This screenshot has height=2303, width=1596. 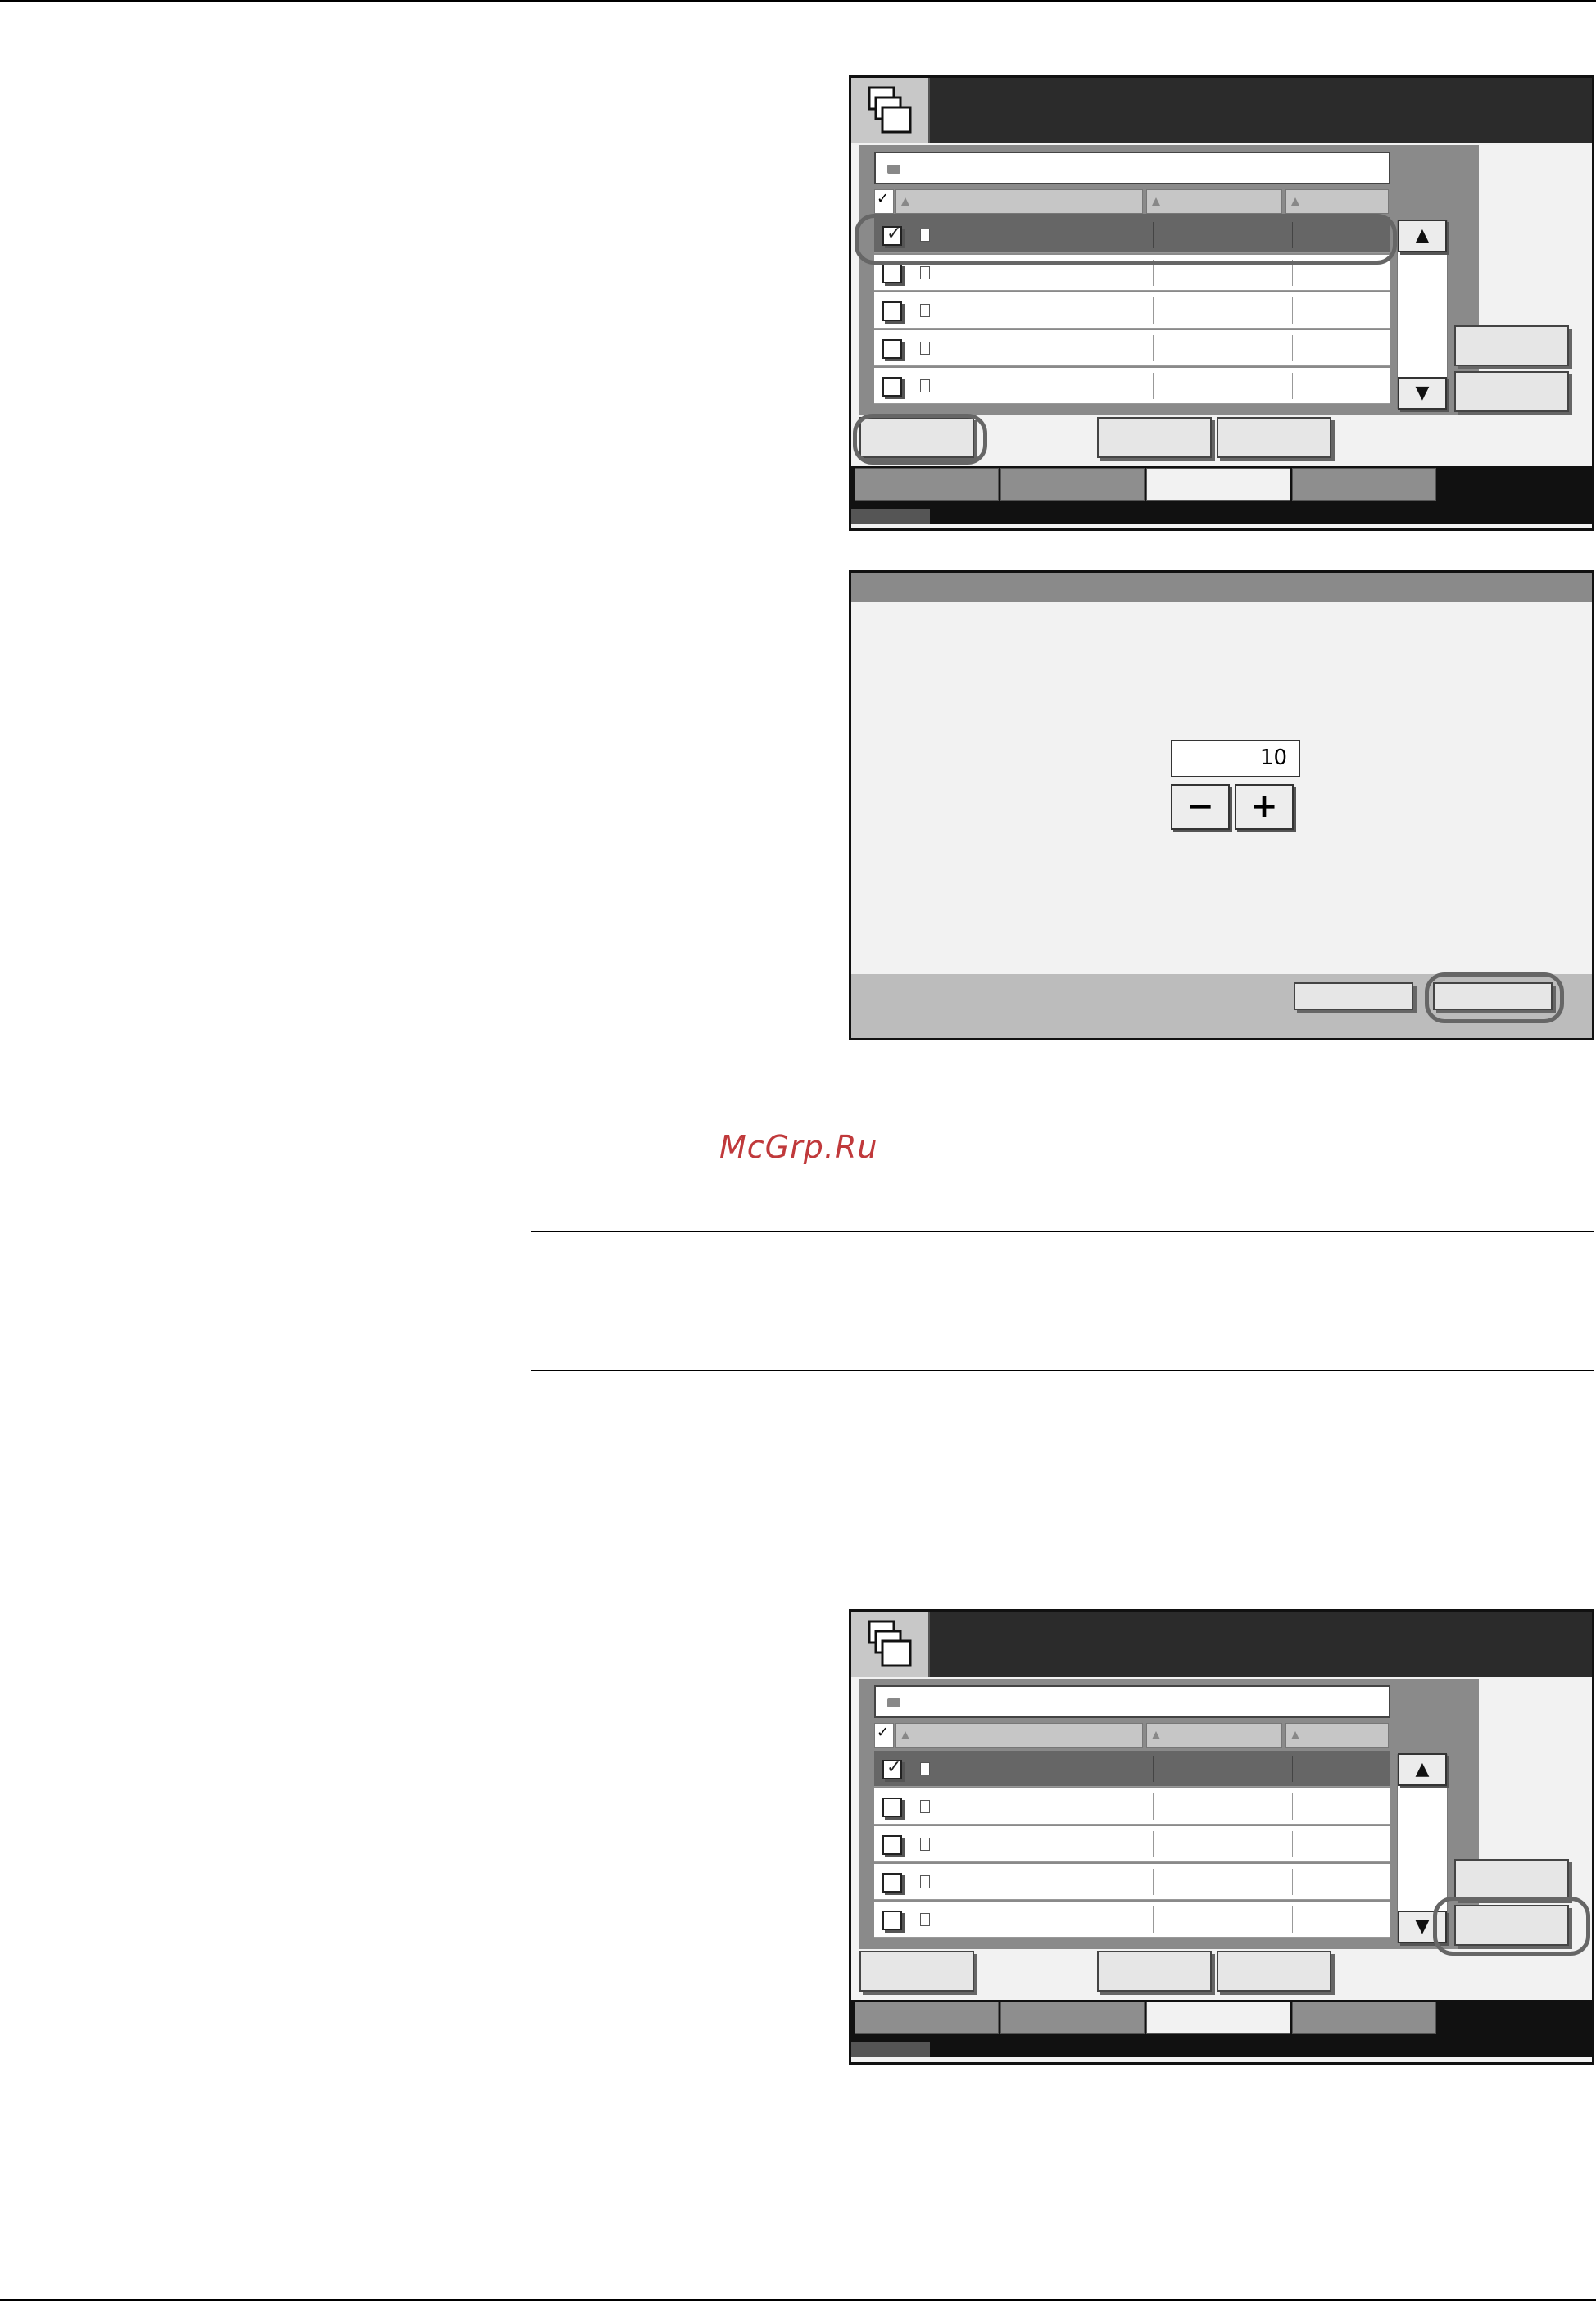 What do you see at coordinates (1511, 391) in the screenshot?
I see `side-button-lower` at bounding box center [1511, 391].